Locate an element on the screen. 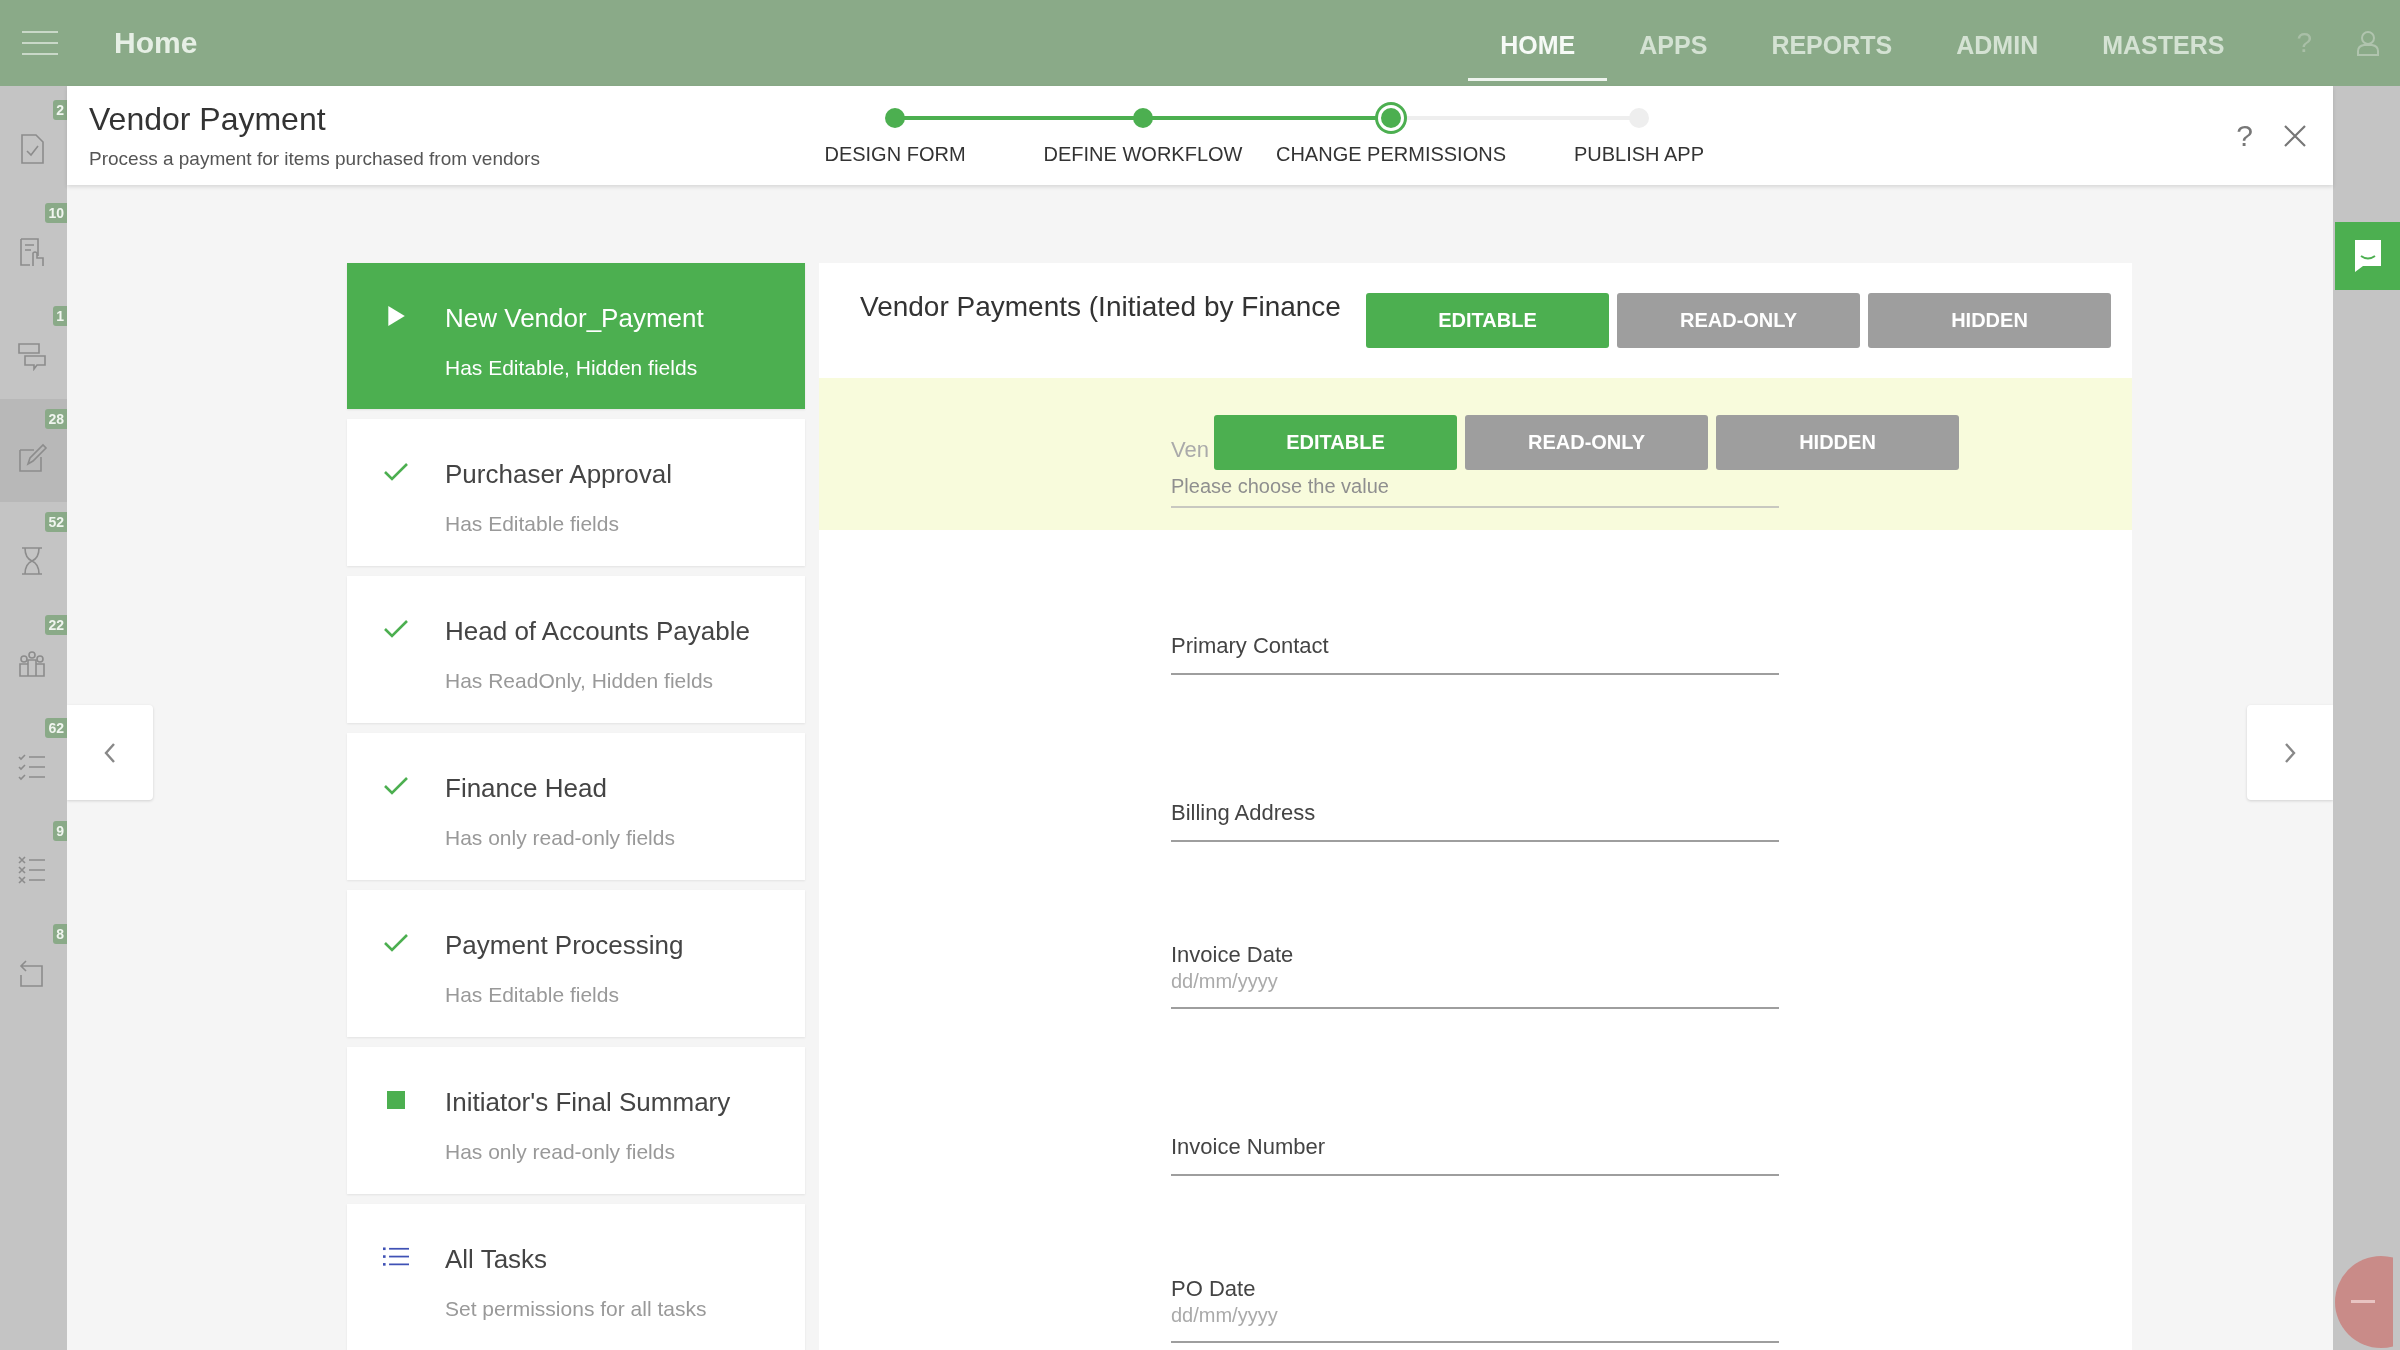  count-badge: 28 is located at coordinates (56, 419).